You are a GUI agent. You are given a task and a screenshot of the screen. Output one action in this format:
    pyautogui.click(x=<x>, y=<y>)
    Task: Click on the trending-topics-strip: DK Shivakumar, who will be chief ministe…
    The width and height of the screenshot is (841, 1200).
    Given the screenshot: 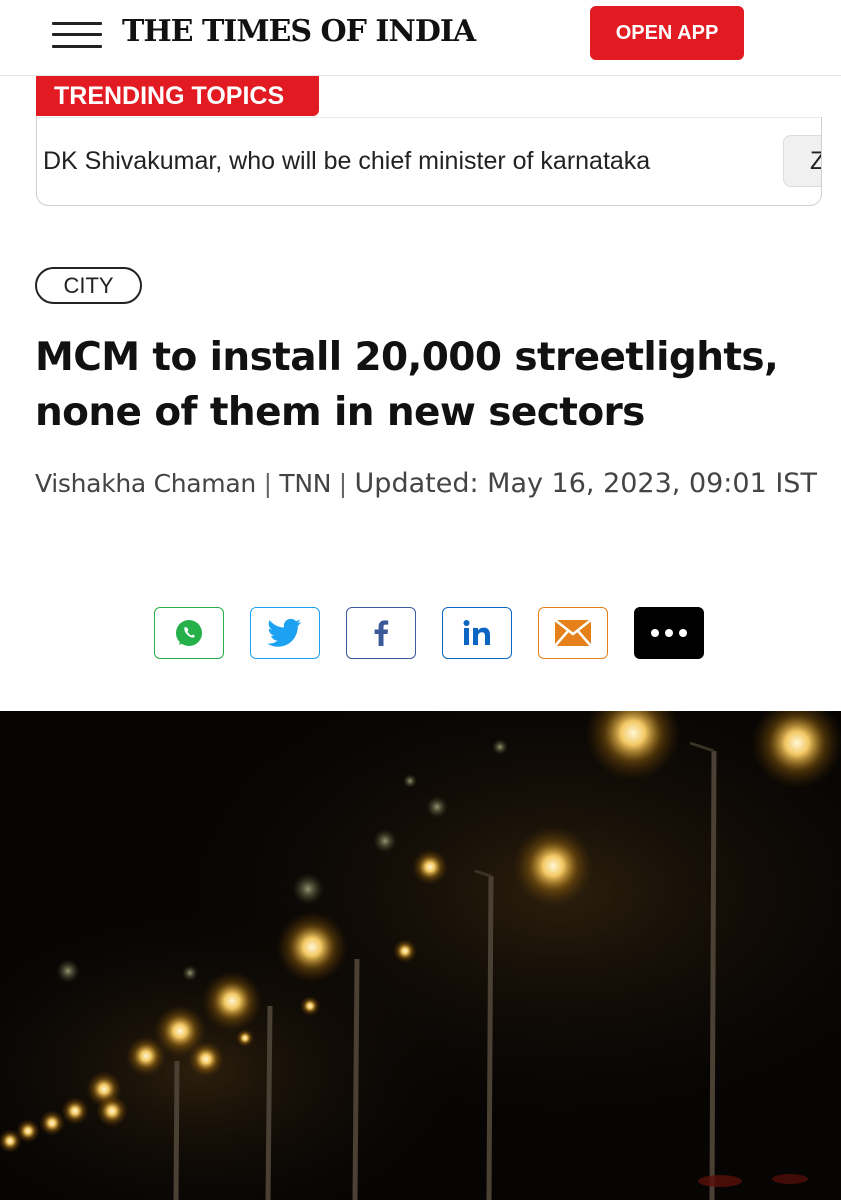 What is the action you would take?
    pyautogui.click(x=429, y=161)
    